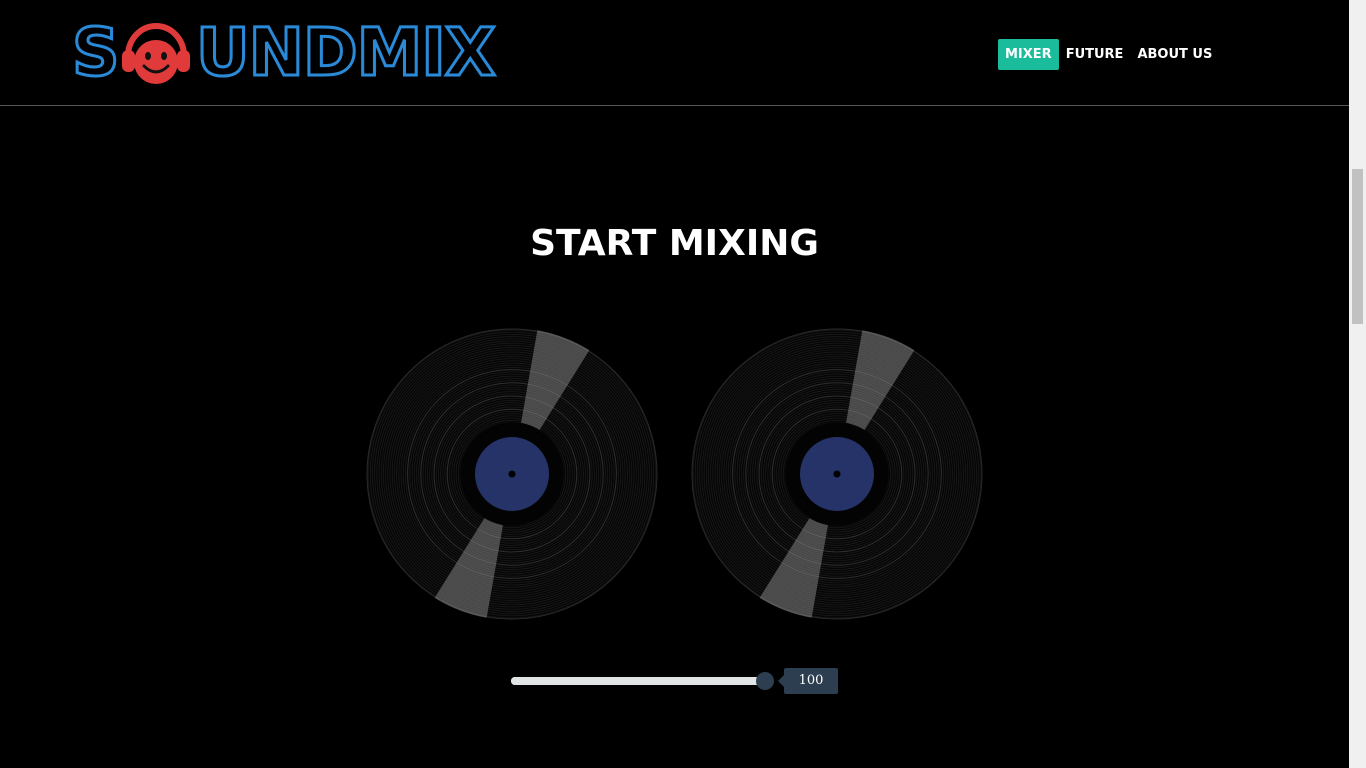  I want to click on volume-slider, so click(642, 681).